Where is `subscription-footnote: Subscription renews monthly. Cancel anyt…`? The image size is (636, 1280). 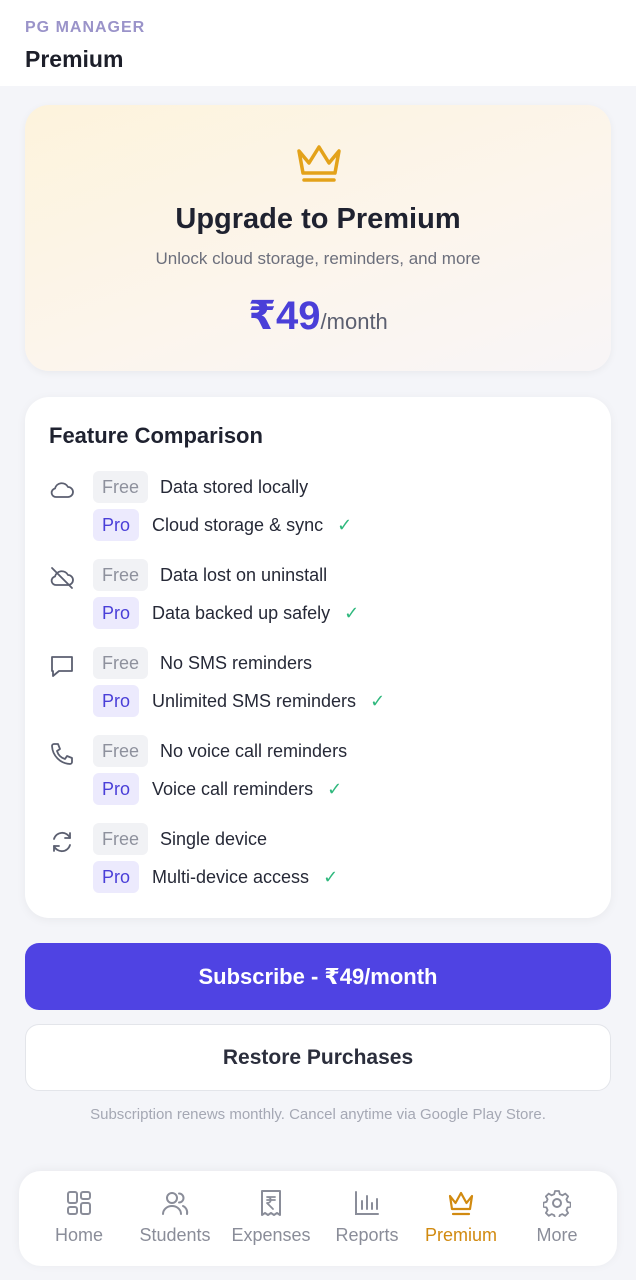
subscription-footnote: Subscription renews monthly. Cancel anyt… is located at coordinates (318, 1114).